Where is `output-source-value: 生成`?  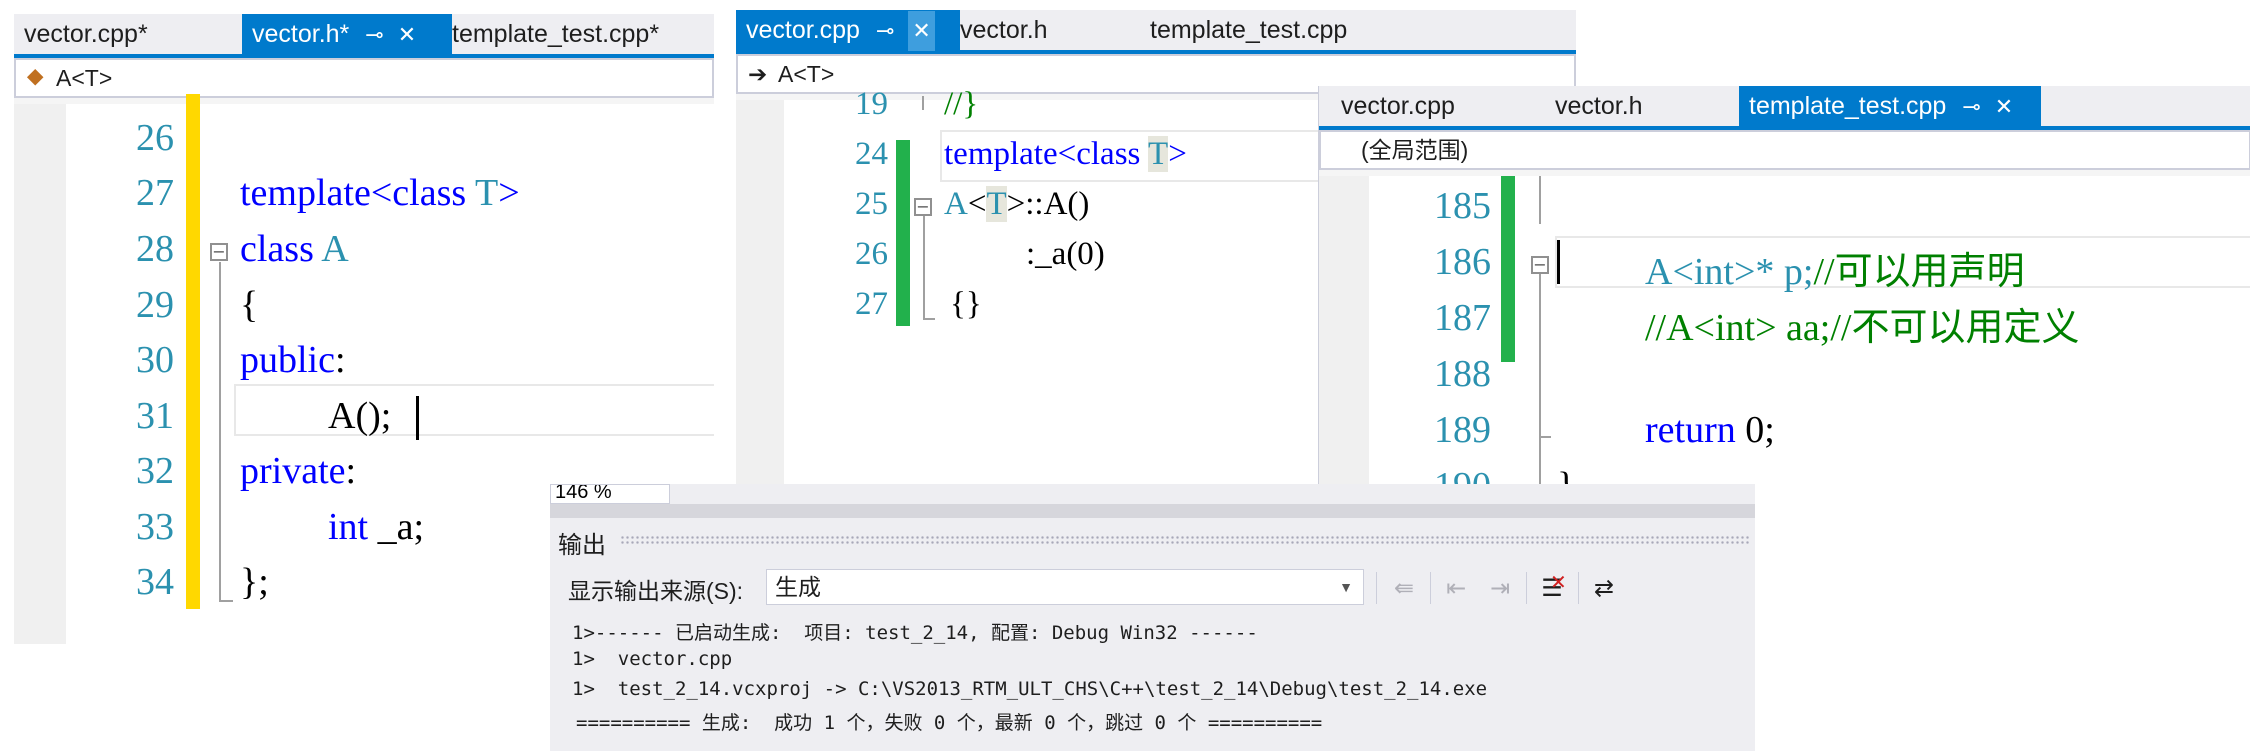
output-source-value: 生成 is located at coordinates (798, 587).